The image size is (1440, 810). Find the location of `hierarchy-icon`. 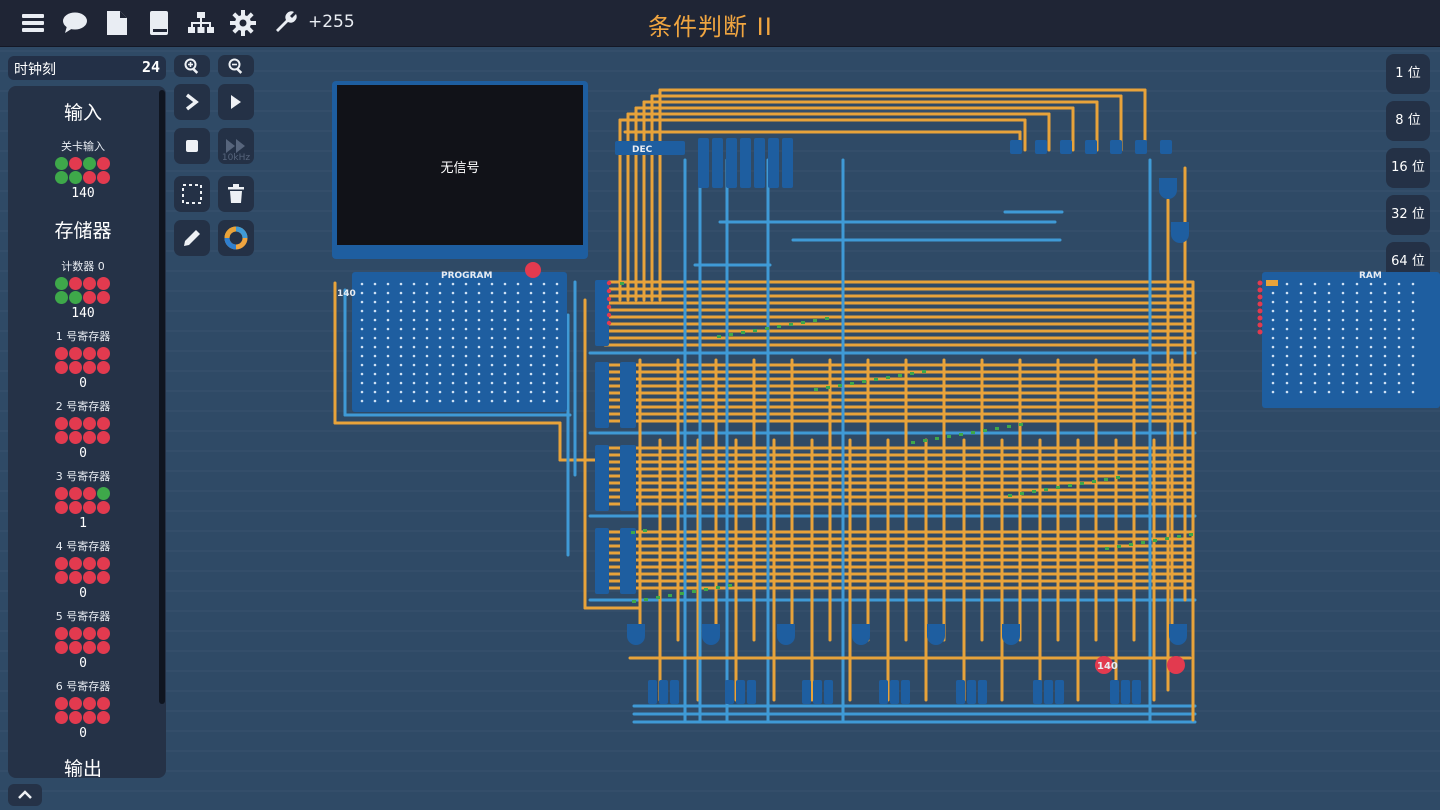

hierarchy-icon is located at coordinates (201, 23).